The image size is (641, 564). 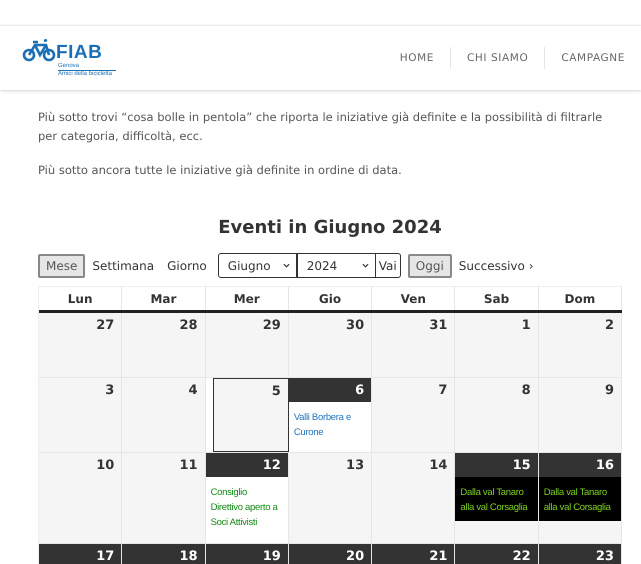 I want to click on day-cell: 17, so click(x=80, y=554).